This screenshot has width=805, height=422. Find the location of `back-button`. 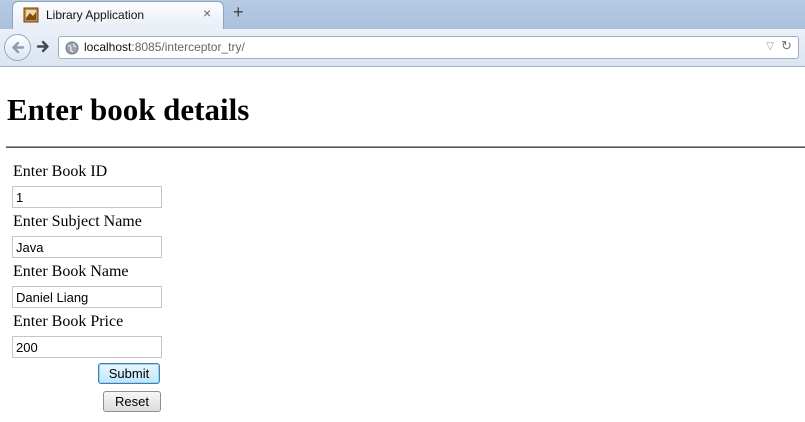

back-button is located at coordinates (17, 47).